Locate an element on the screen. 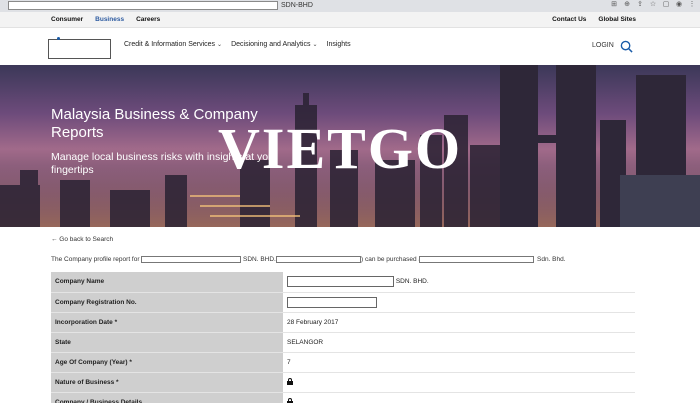 The image size is (700, 403). util-link-business: Business is located at coordinates (109, 20).